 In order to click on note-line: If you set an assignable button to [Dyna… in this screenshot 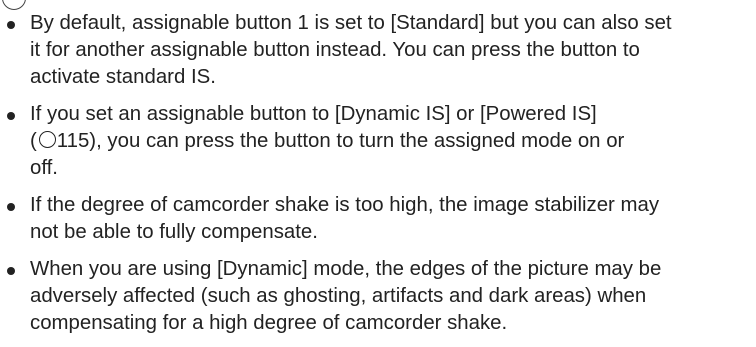, I will do `click(313, 114)`.